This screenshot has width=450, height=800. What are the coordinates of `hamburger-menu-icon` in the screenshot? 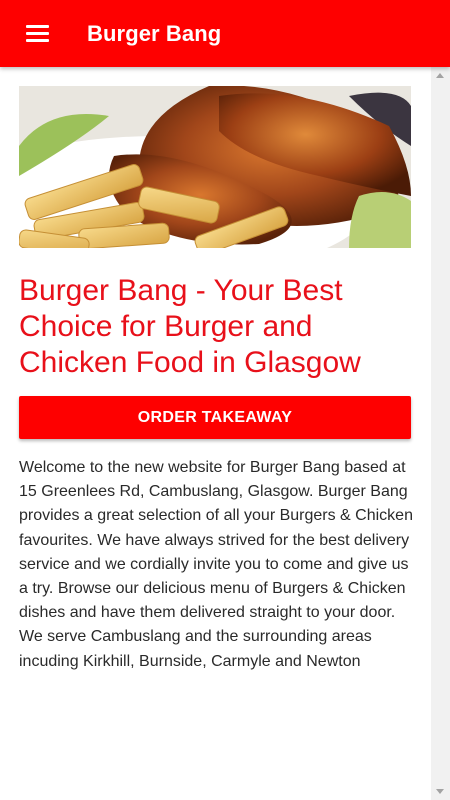 It's located at (39, 34).